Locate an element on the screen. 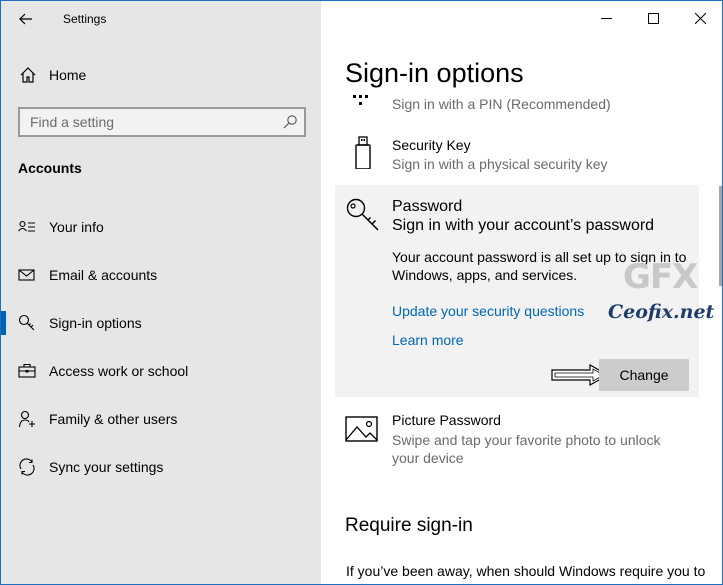  pin-keypad-icon is located at coordinates (360, 100).